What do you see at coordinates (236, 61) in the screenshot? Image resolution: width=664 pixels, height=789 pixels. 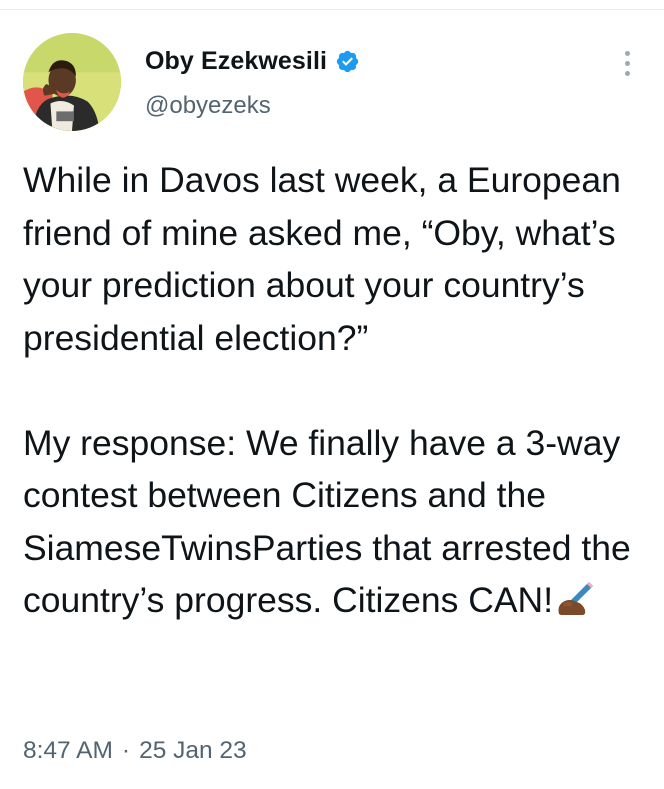 I see `display-name: Oby Ezekwesili` at bounding box center [236, 61].